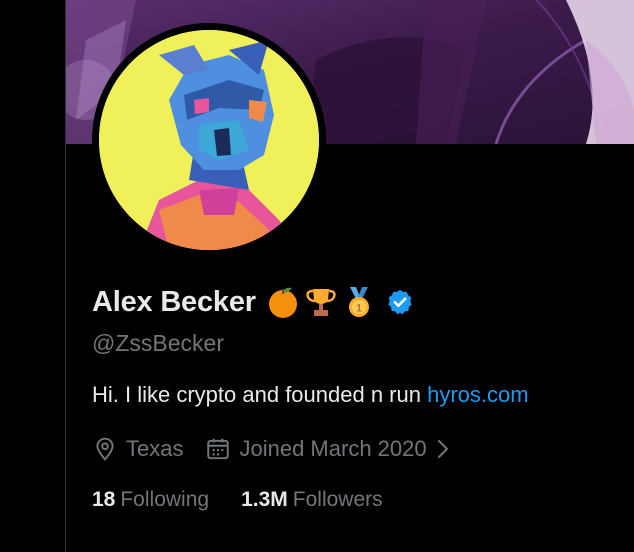 The height and width of the screenshot is (552, 634). What do you see at coordinates (260, 394) in the screenshot?
I see `bio-text: Hi. I like crypto and founded n run` at bounding box center [260, 394].